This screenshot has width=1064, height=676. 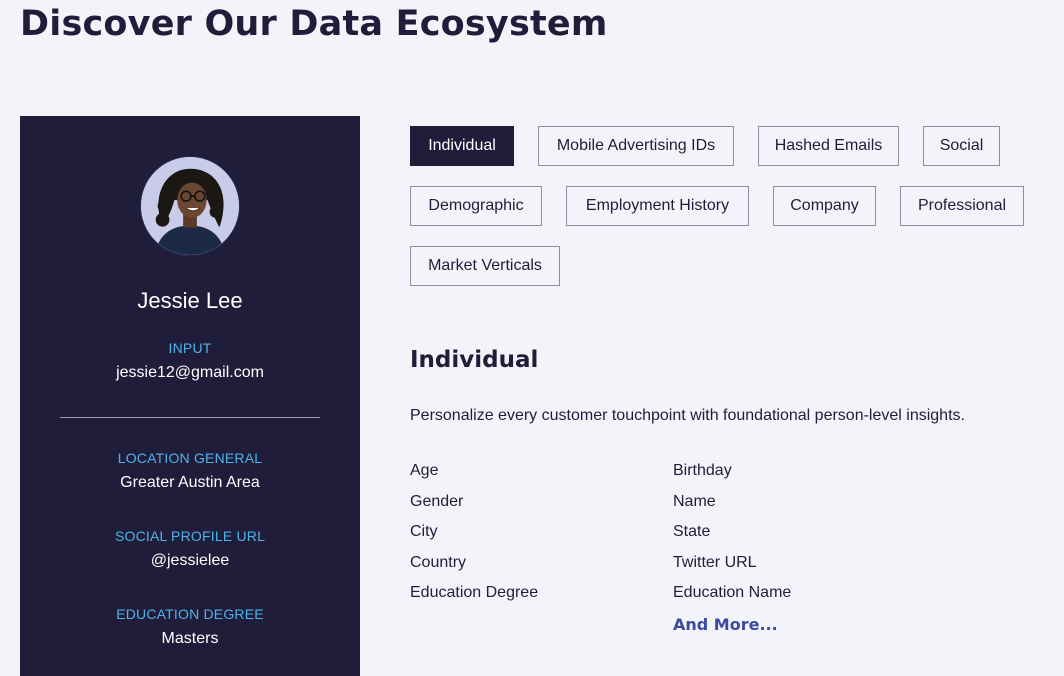 What do you see at coordinates (437, 501) in the screenshot?
I see `attribute-item: Gender` at bounding box center [437, 501].